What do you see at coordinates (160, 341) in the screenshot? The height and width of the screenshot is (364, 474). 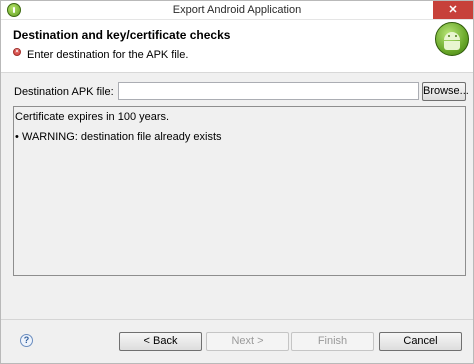 I see `back-button: < Back` at bounding box center [160, 341].